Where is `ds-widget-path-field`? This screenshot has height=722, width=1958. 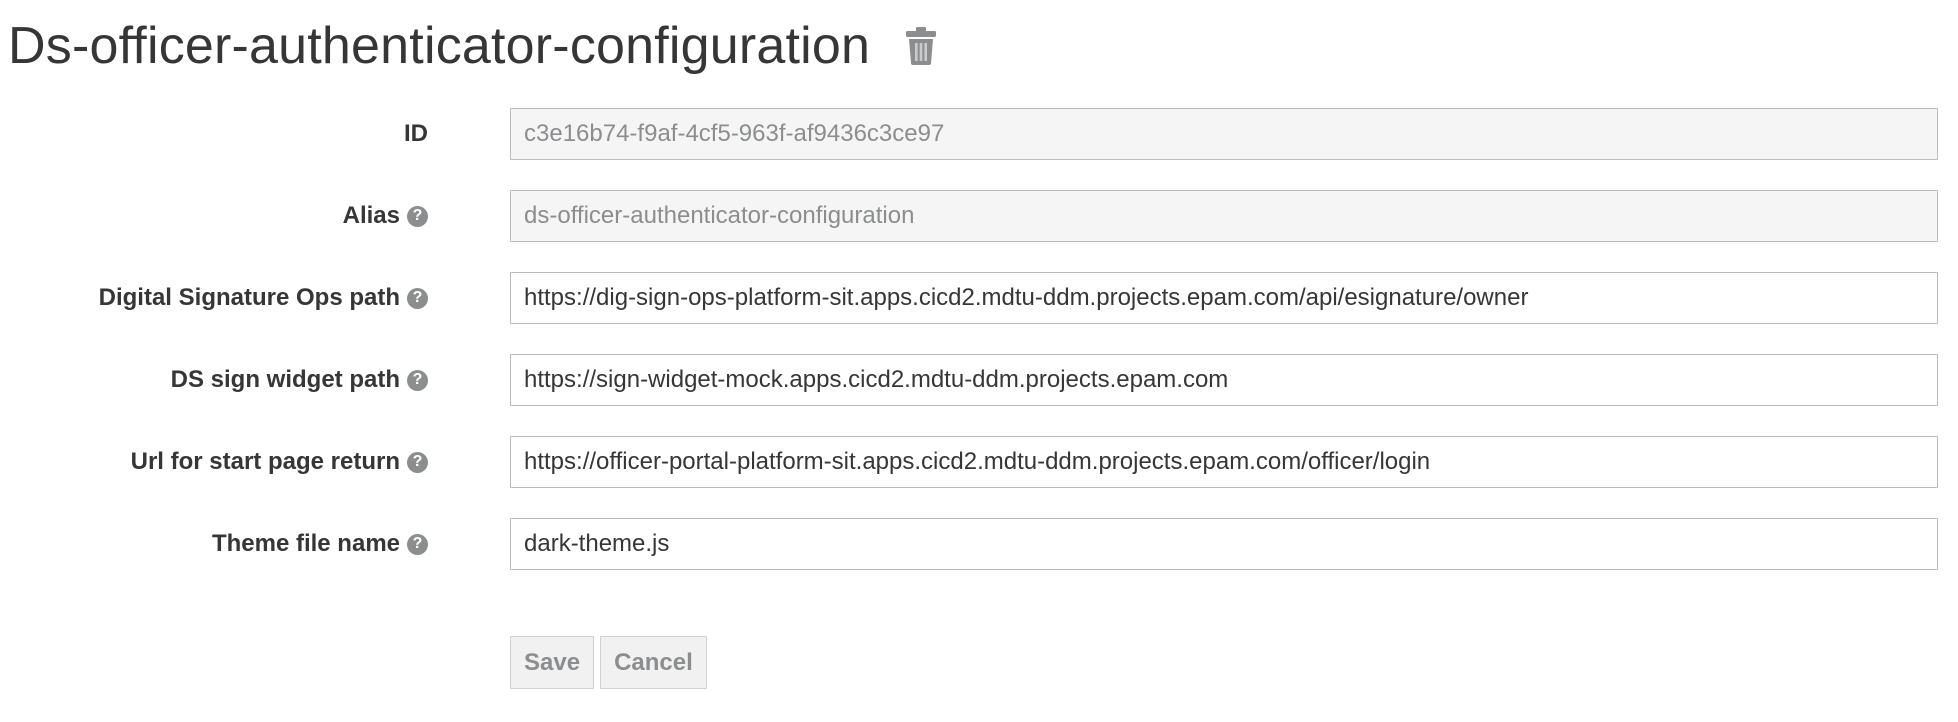 ds-widget-path-field is located at coordinates (1224, 380).